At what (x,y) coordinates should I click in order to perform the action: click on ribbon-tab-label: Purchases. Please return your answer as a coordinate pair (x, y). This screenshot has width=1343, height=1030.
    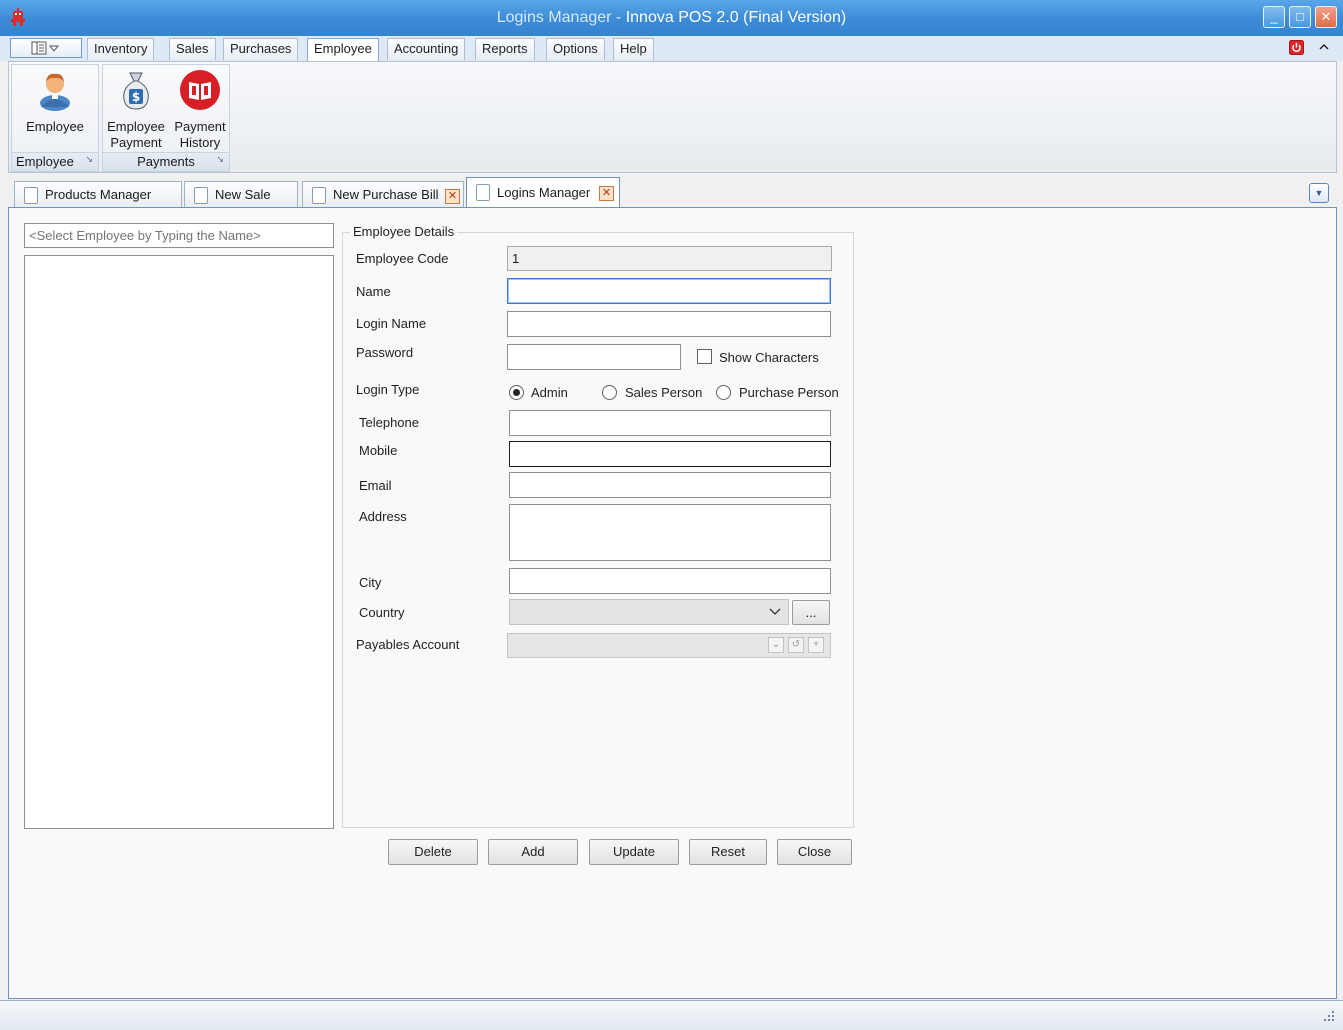
    Looking at the image, I should click on (261, 48).